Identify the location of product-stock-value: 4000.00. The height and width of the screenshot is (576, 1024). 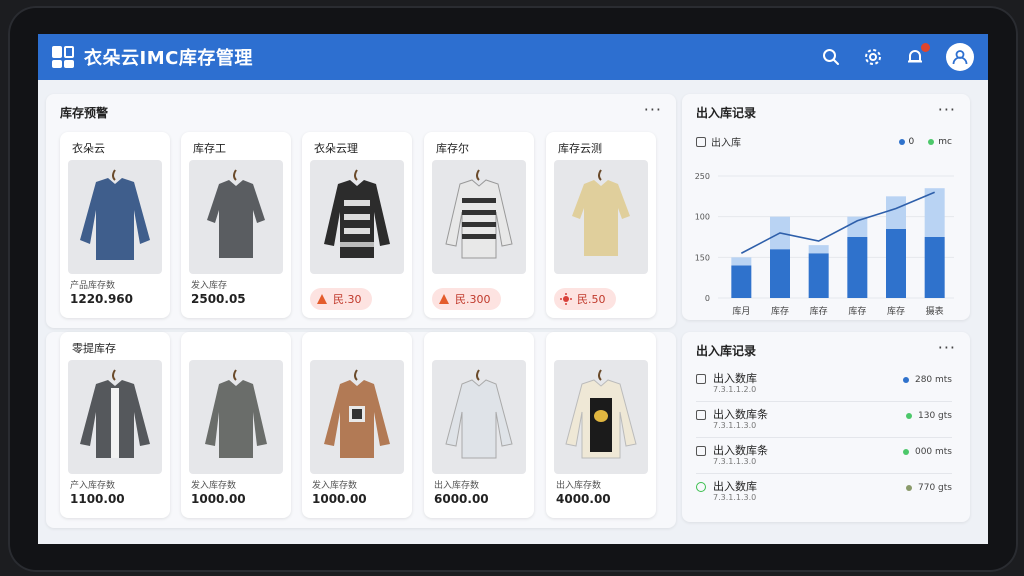
(583, 499).